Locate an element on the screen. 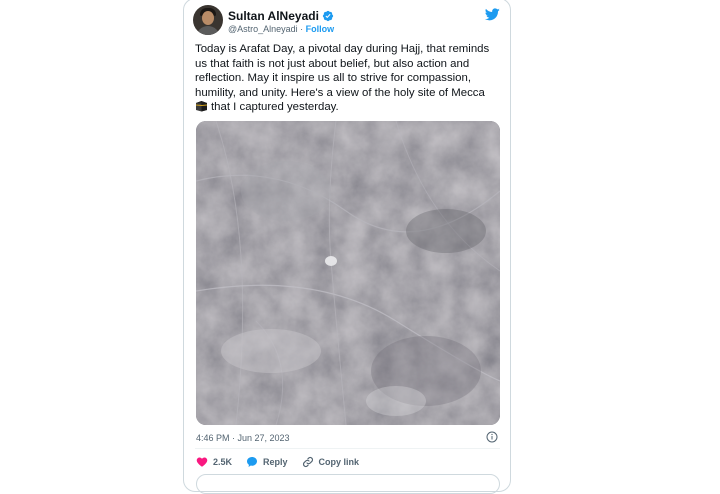 This screenshot has width=720, height=494. tweet-actions: 2.5K Reply Copy link is located at coordinates (284, 462).